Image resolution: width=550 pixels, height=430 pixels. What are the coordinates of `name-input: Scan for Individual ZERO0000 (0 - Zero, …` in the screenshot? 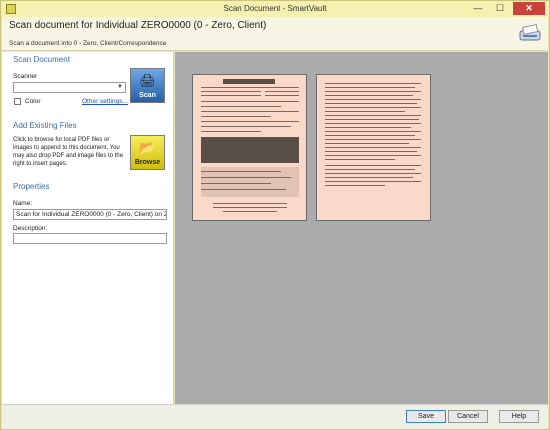 It's located at (90, 214).